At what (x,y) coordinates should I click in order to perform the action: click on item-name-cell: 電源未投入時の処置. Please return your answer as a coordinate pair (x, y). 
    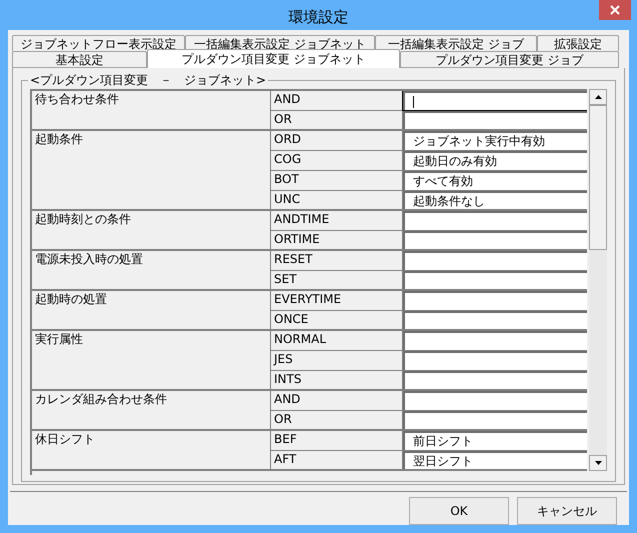
    Looking at the image, I should click on (151, 270).